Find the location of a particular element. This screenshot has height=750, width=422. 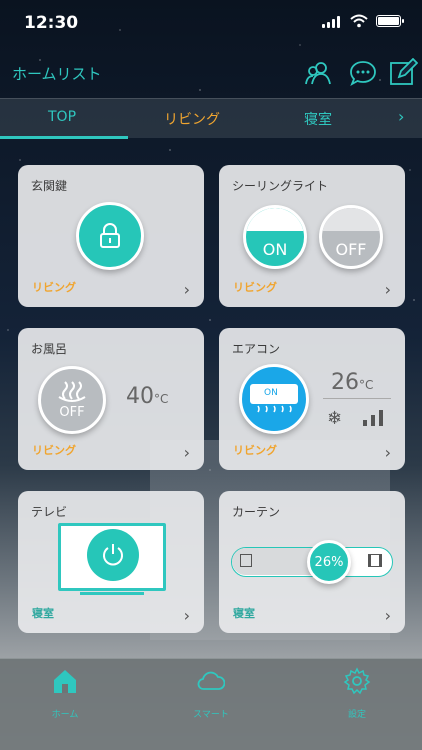

card-title: カーテン is located at coordinates (256, 512).